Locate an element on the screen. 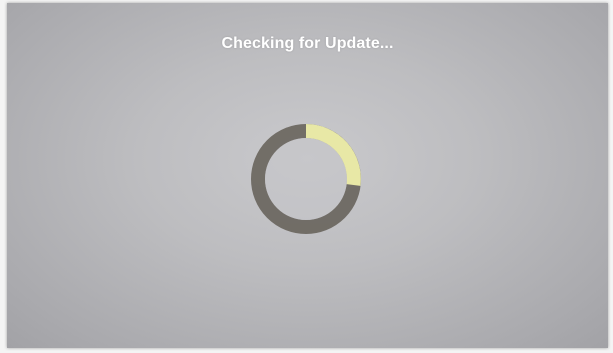  loading-spinner-icon is located at coordinates (306, 179).